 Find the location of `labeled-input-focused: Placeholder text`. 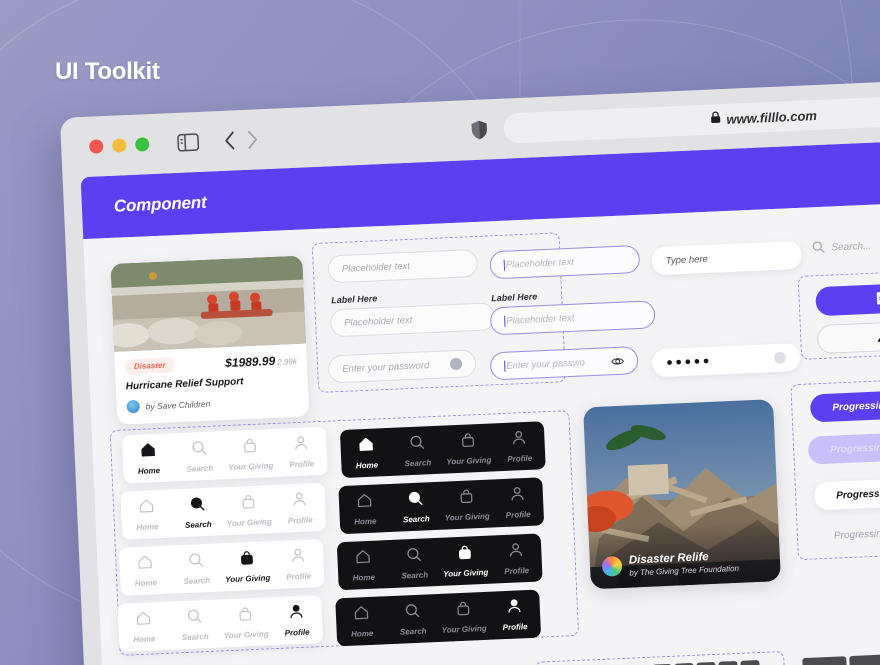

labeled-input-focused: Placeholder text is located at coordinates (572, 318).